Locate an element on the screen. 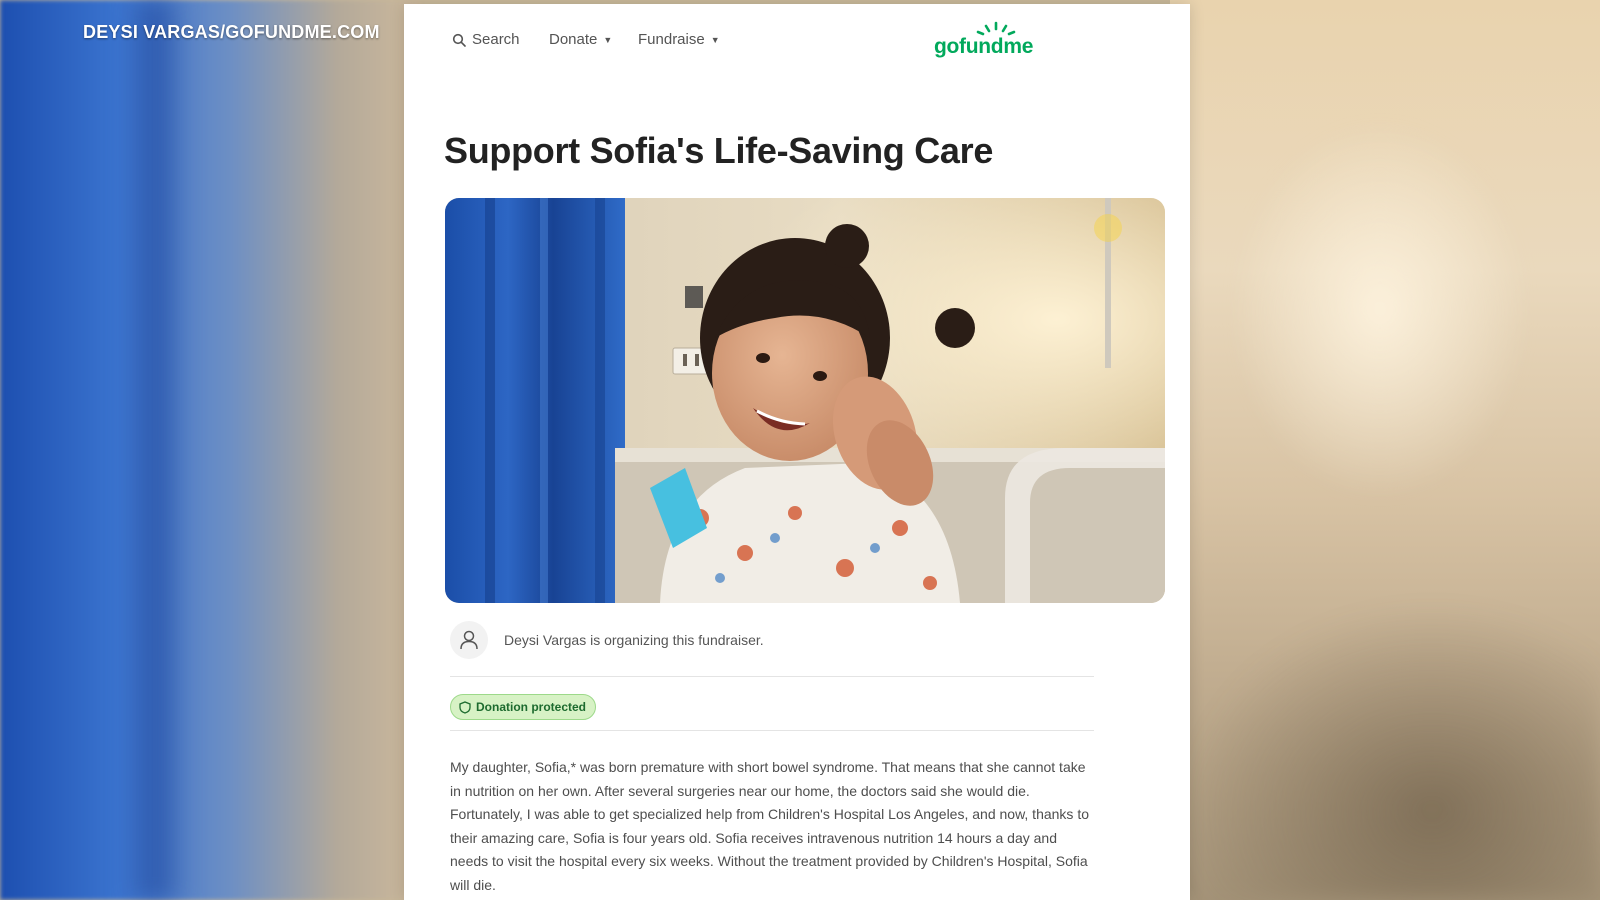 This screenshot has width=1600, height=900. fundraise-menu: Fundraise ▼ is located at coordinates (679, 39).